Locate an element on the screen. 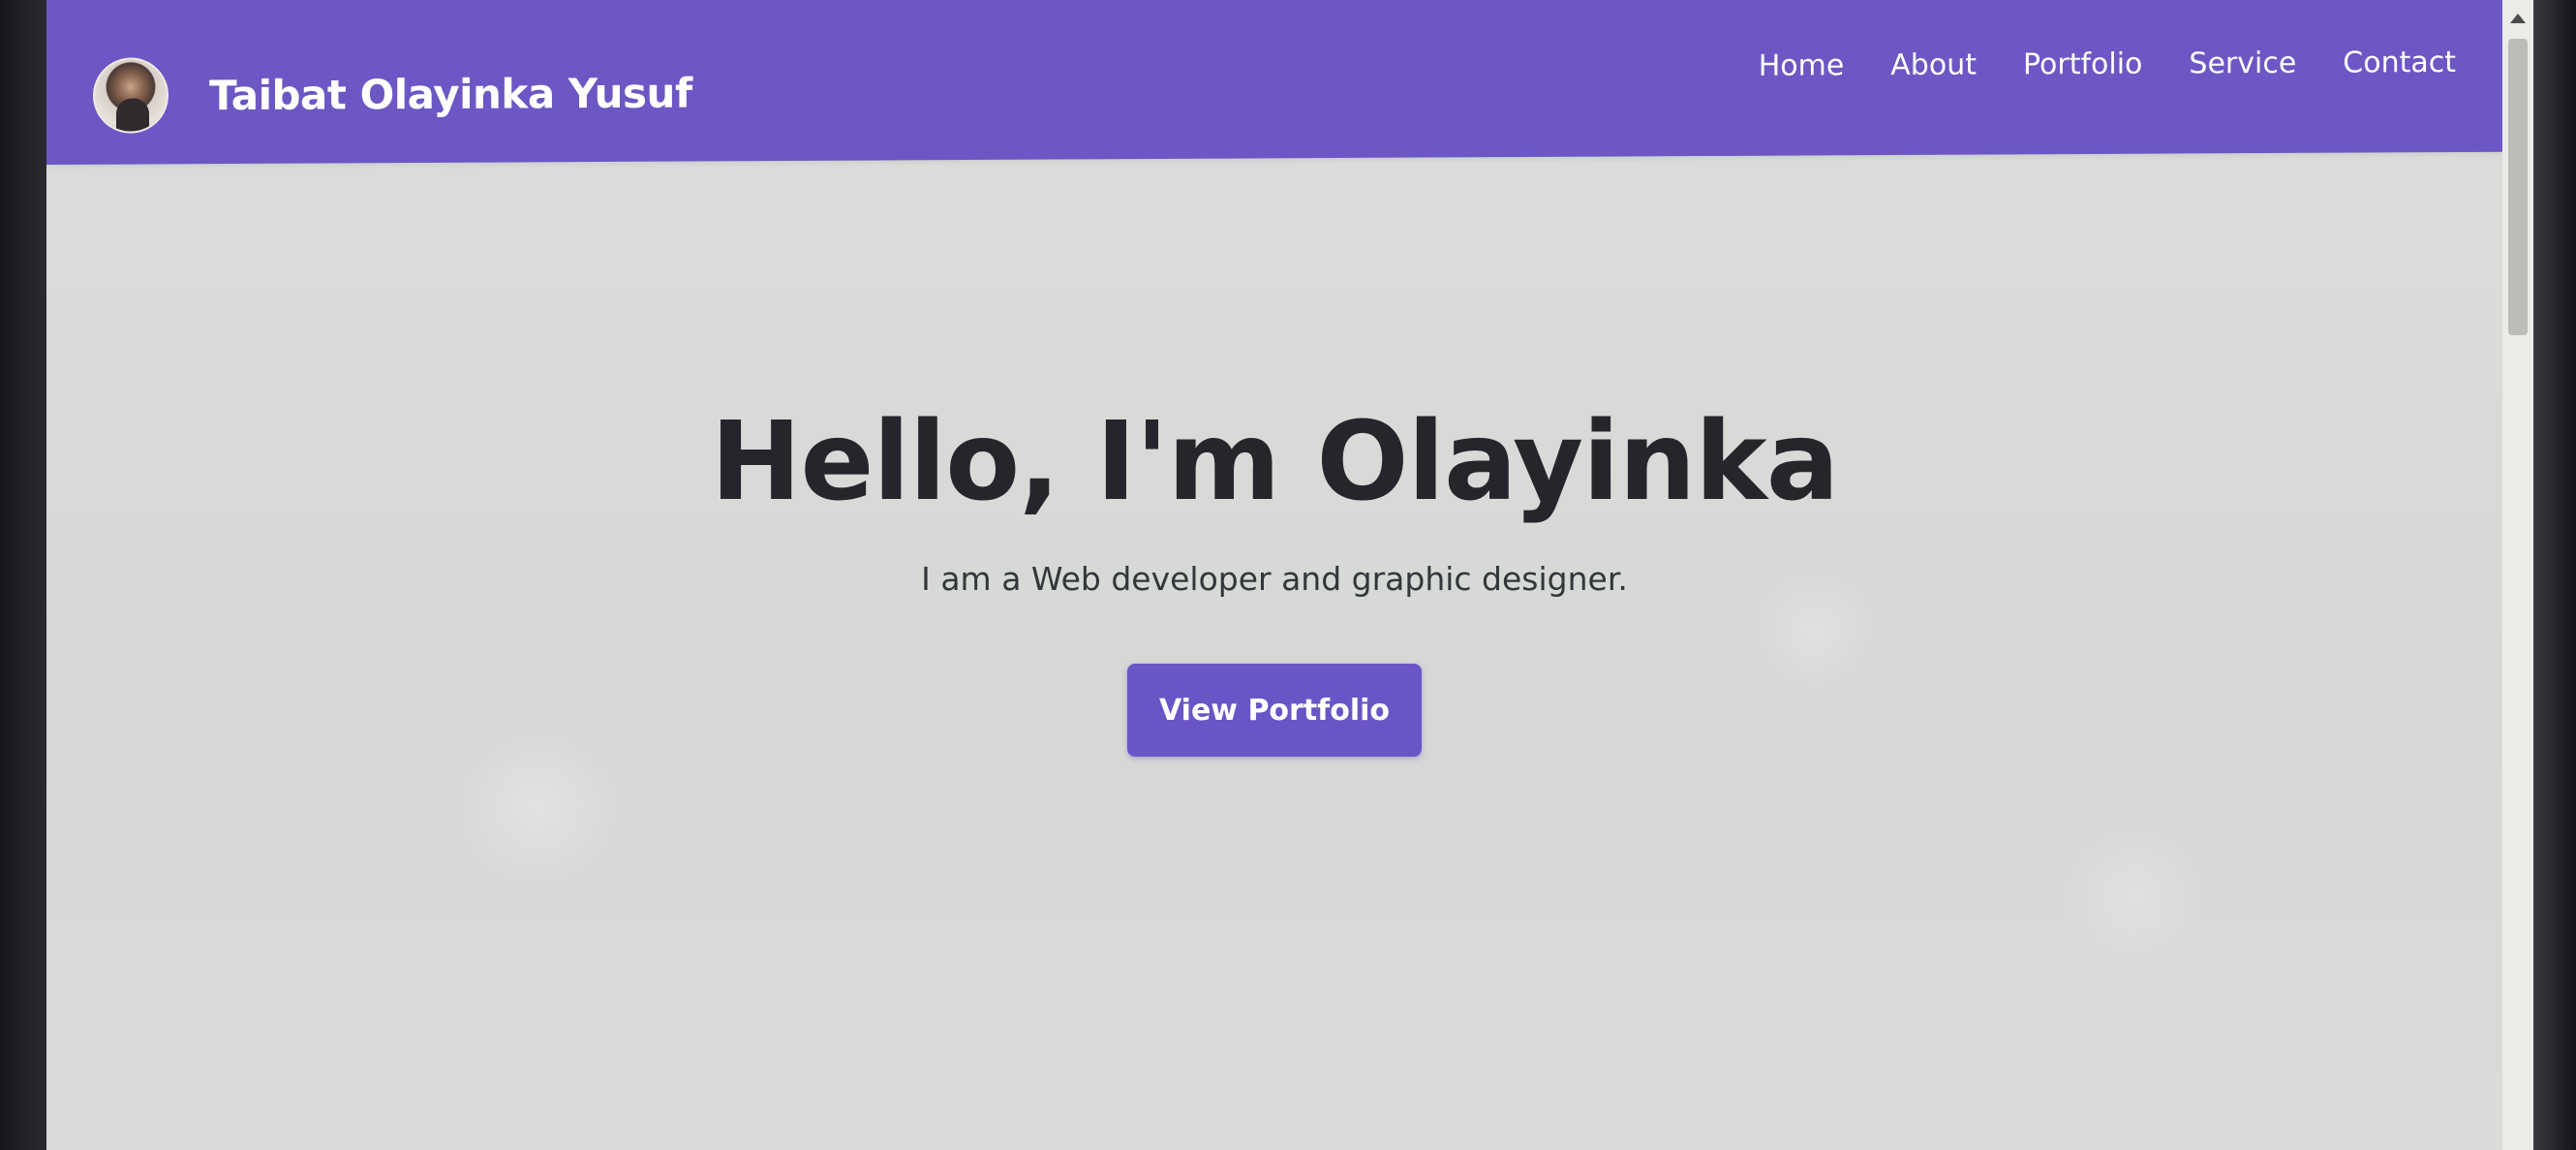  brand: Taibat Olayinka Yusuf is located at coordinates (392, 94).